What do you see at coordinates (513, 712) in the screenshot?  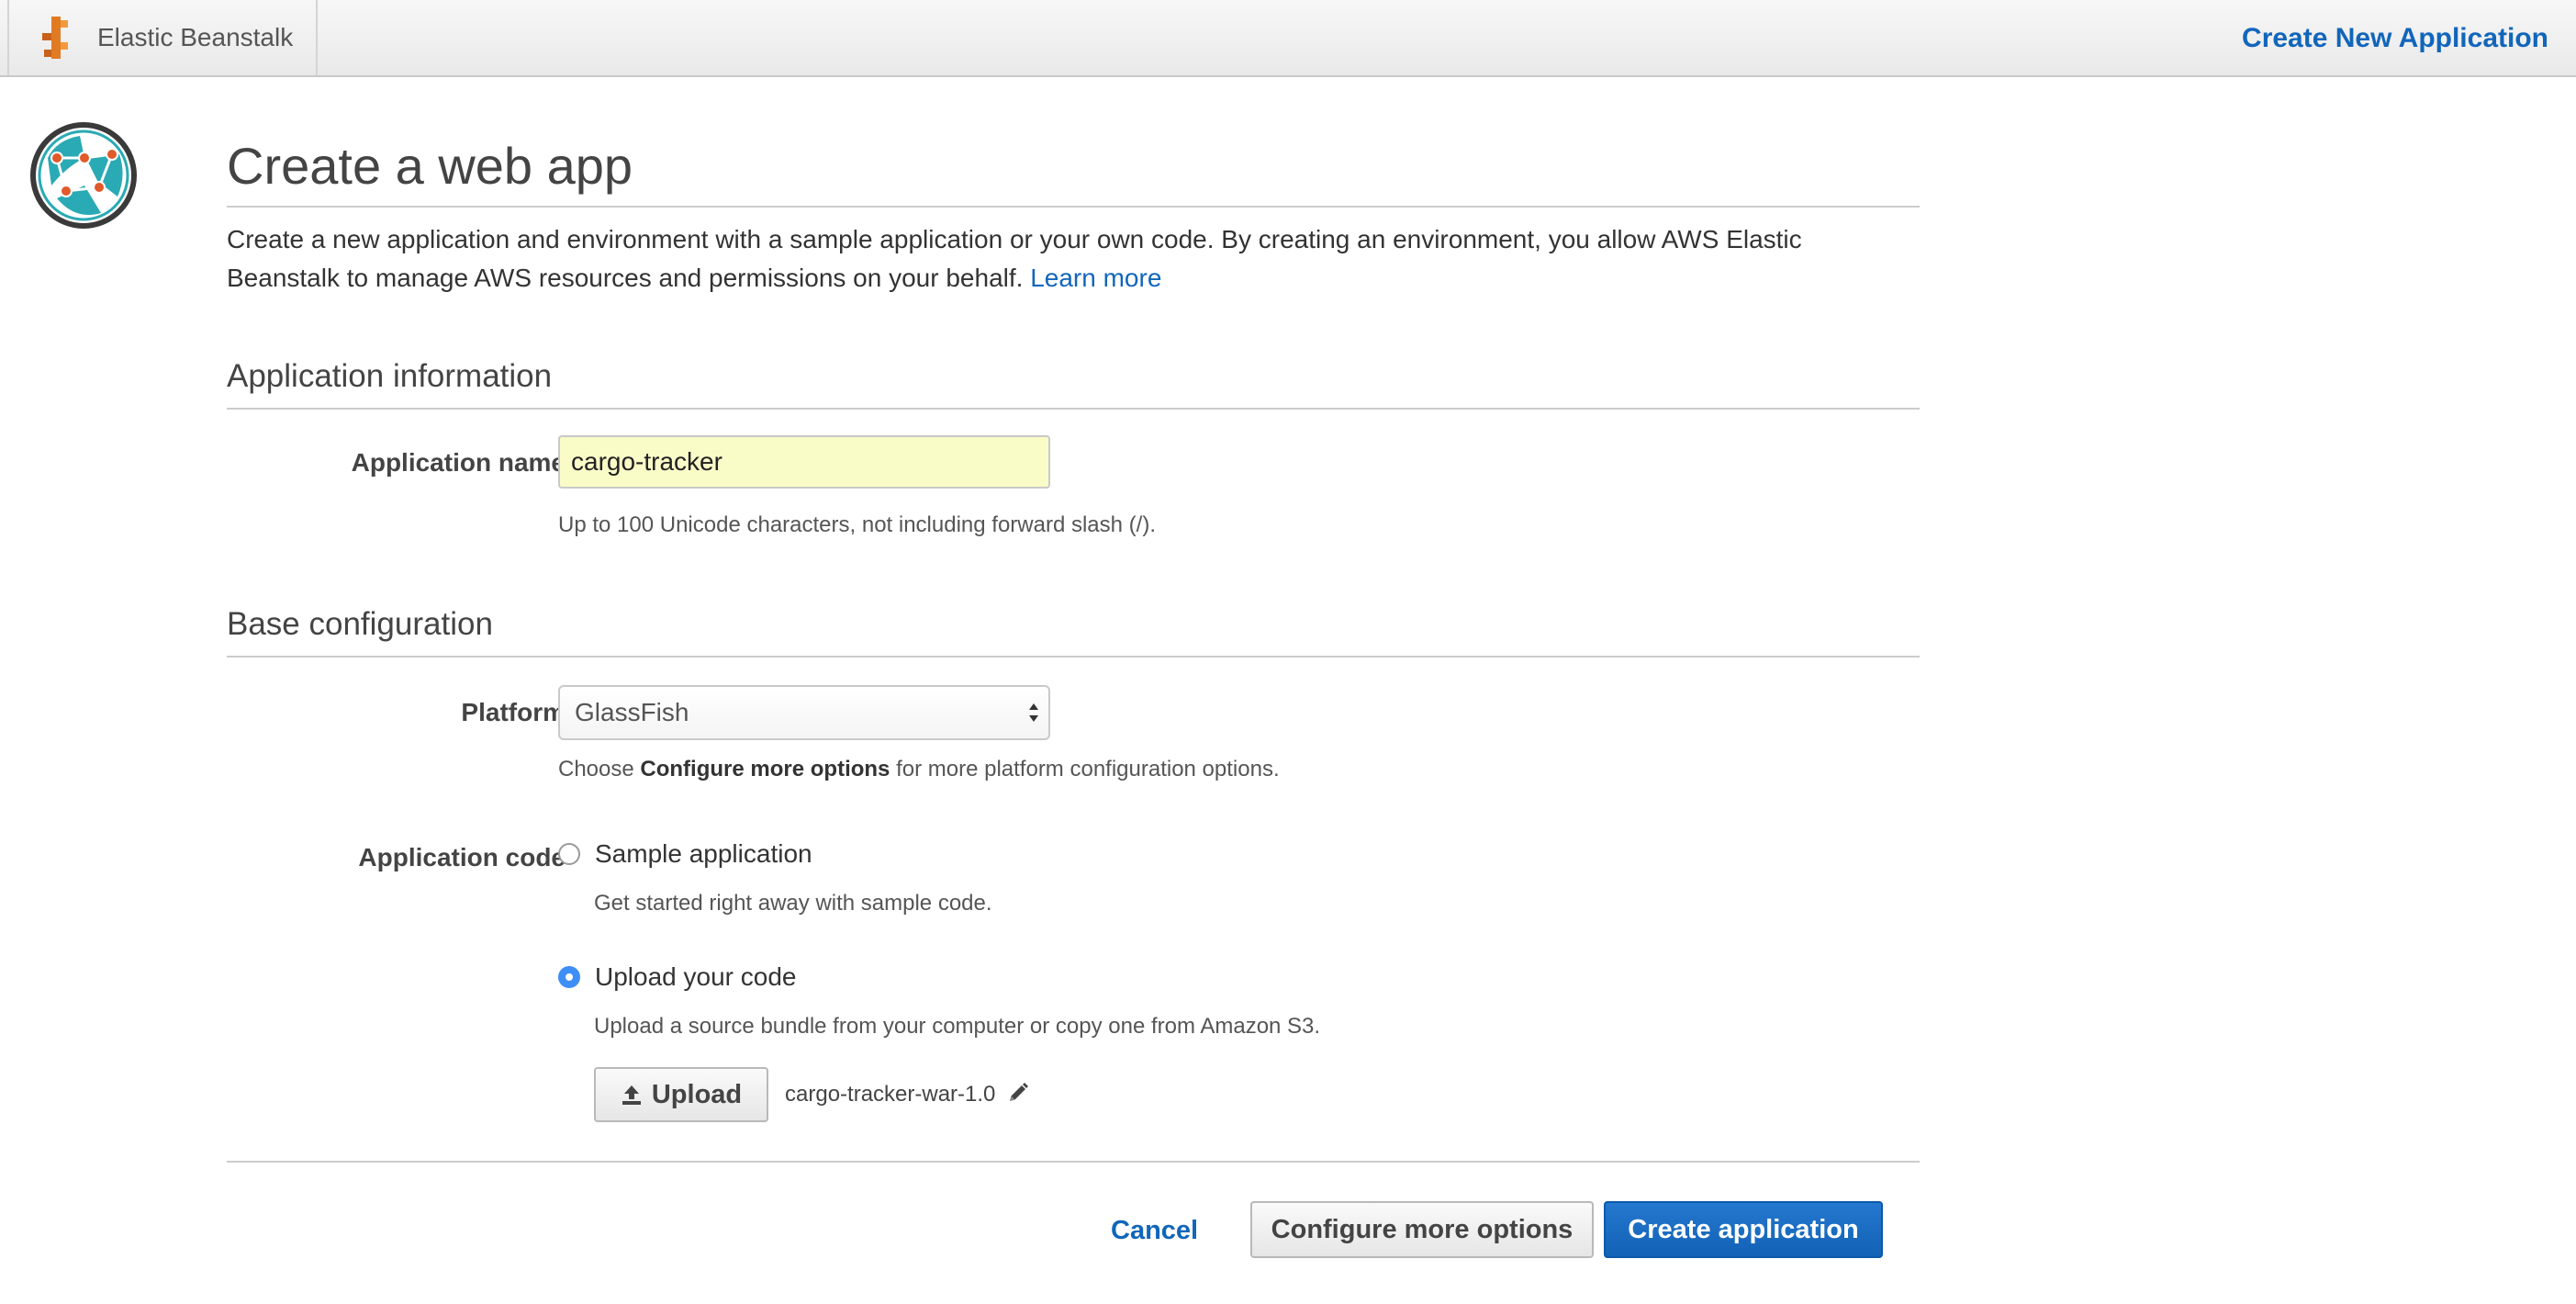 I see `platform-label: Platform` at bounding box center [513, 712].